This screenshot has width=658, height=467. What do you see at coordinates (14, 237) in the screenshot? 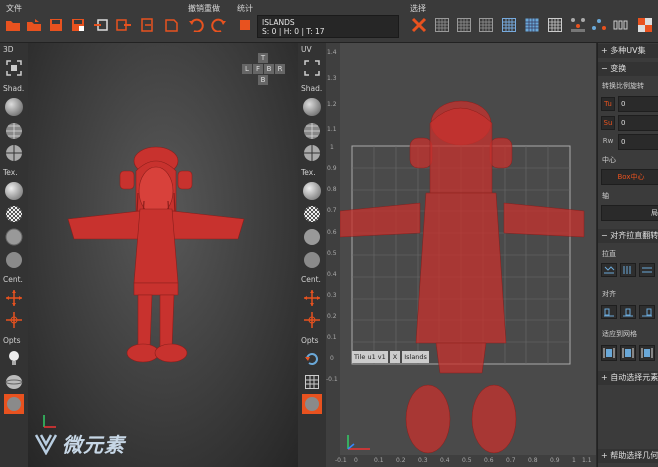
I see `texture-grid-icon` at bounding box center [14, 237].